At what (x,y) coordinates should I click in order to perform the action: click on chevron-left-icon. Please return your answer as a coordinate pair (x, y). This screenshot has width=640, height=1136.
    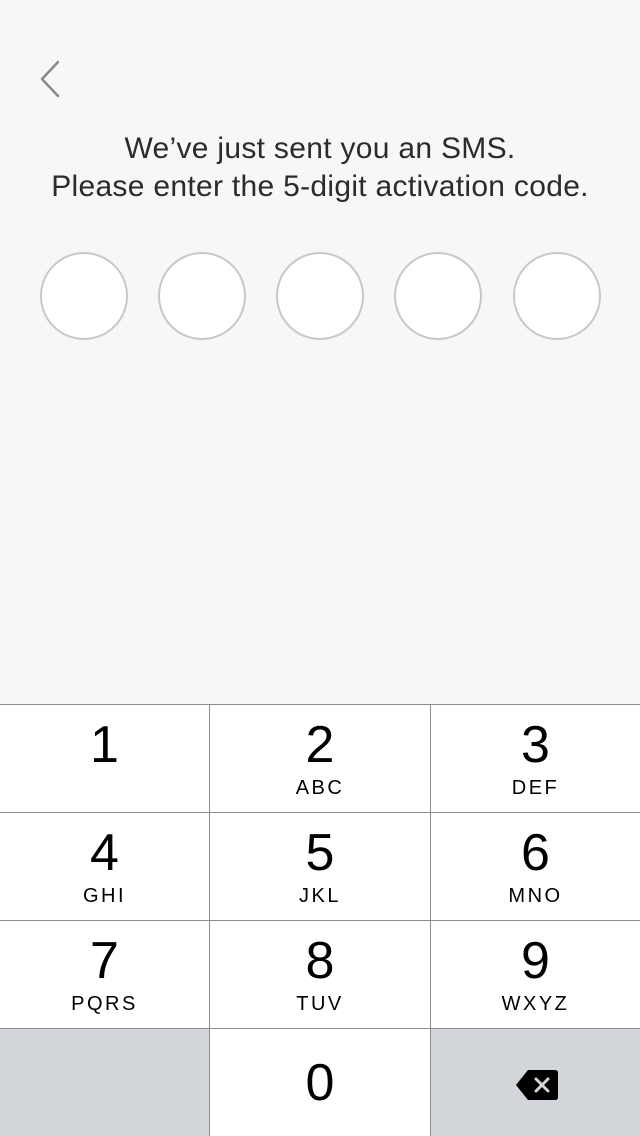
    Looking at the image, I should click on (50, 79).